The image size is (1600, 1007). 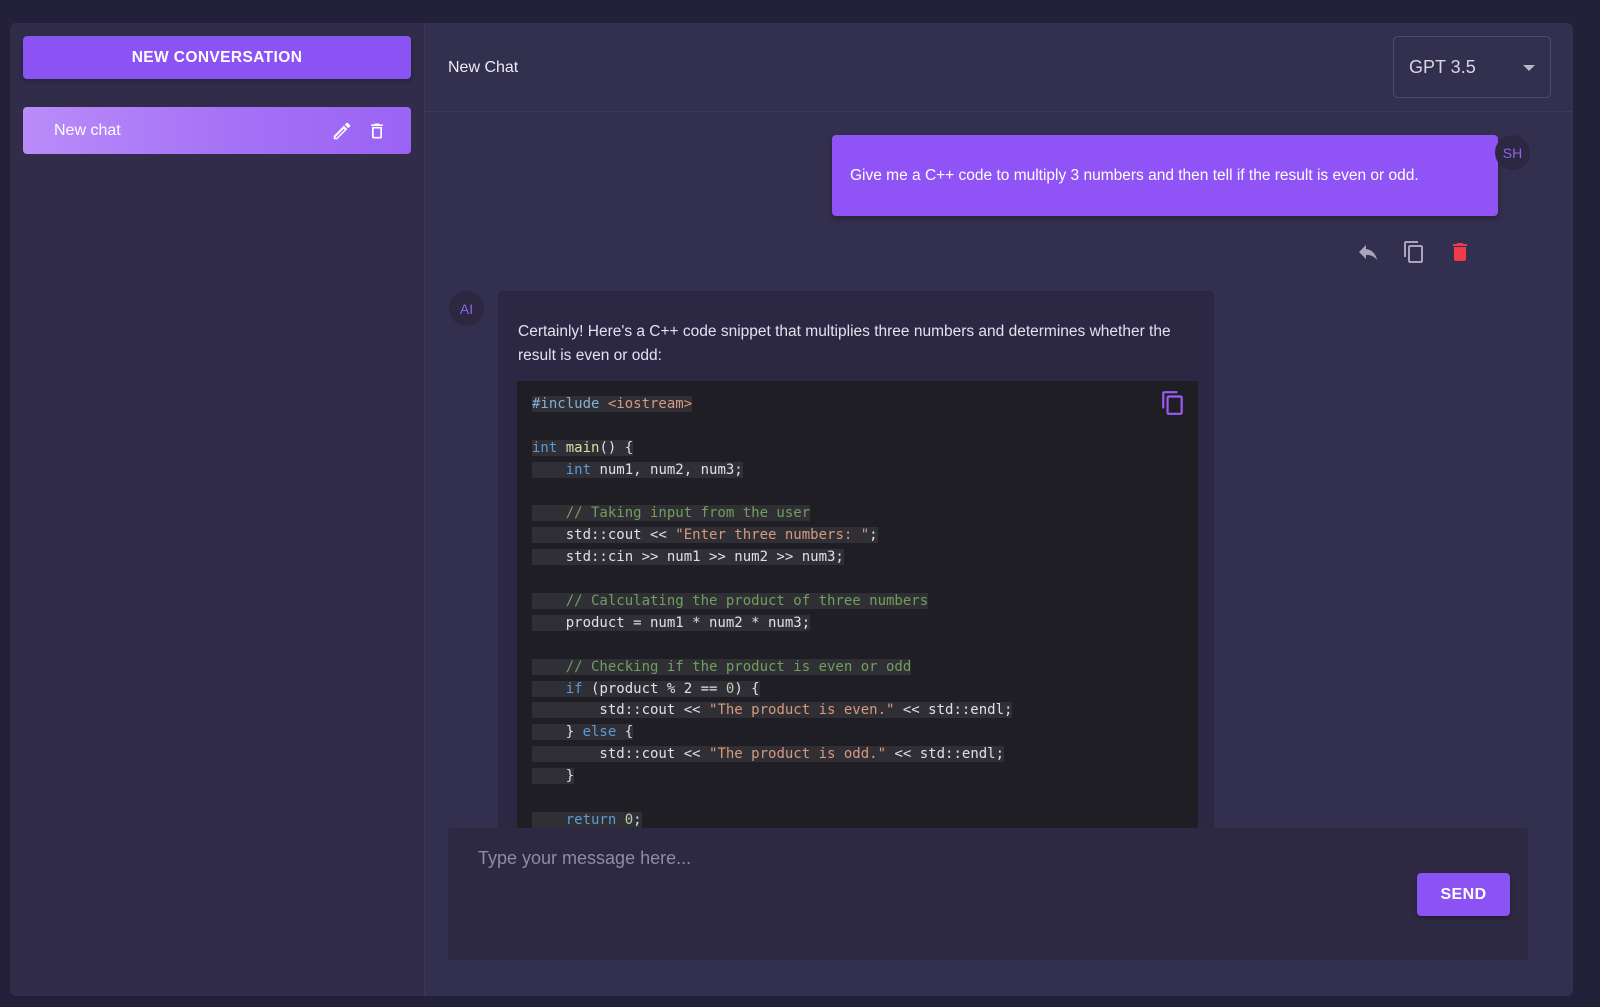 I want to click on model-select: GPT 3.5, so click(x=1472, y=67).